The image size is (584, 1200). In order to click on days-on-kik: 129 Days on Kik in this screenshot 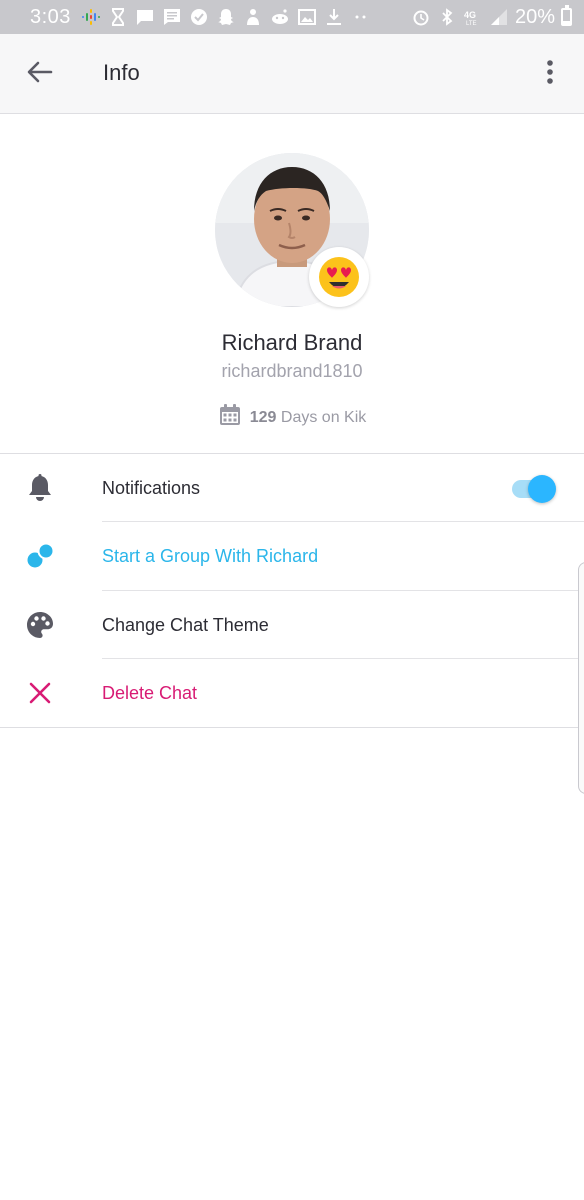, I will do `click(292, 417)`.